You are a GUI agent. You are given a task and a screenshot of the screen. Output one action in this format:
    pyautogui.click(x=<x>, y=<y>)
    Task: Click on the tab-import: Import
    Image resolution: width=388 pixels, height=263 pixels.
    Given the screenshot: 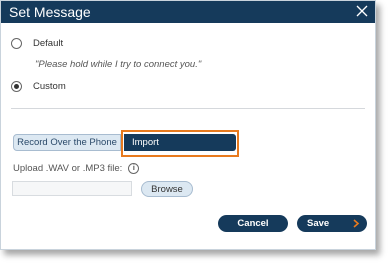 What is the action you would take?
    pyautogui.click(x=180, y=142)
    